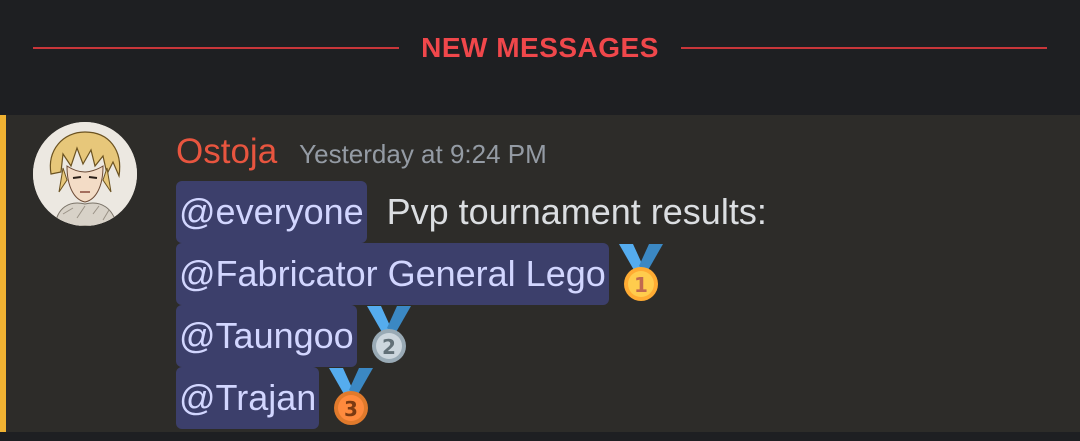 The width and height of the screenshot is (1080, 441). What do you see at coordinates (423, 154) in the screenshot?
I see `timestamp: Yesterday at 9:24 PM` at bounding box center [423, 154].